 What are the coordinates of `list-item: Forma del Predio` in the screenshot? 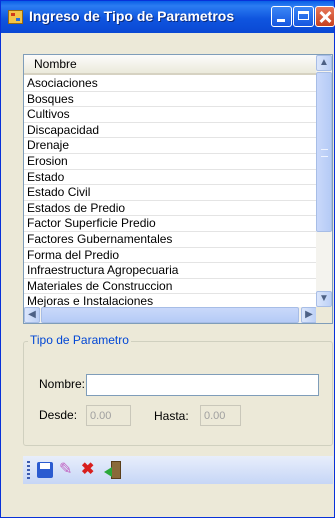 It's located at (170, 256).